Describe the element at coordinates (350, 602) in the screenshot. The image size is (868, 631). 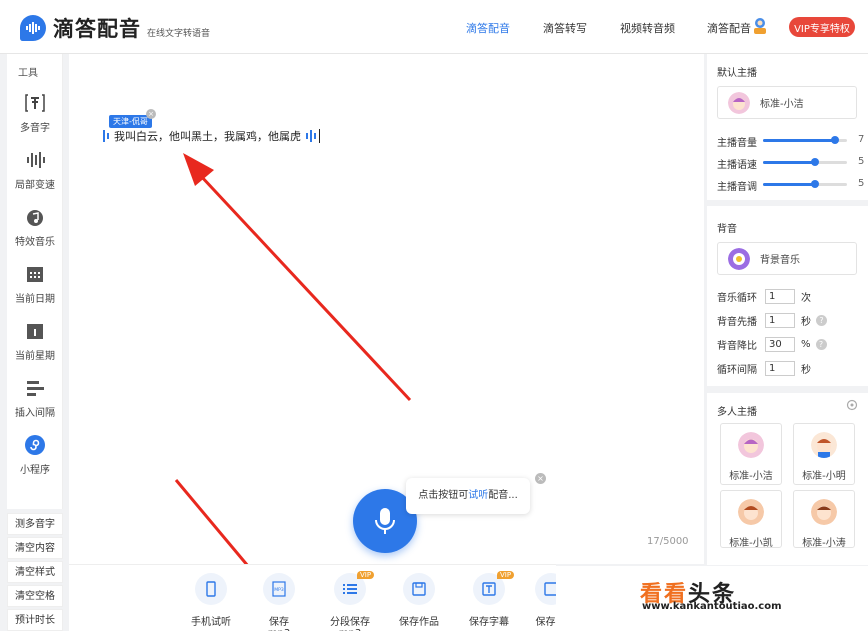
I see `action-save-segments: 分段保存mp3` at that location.